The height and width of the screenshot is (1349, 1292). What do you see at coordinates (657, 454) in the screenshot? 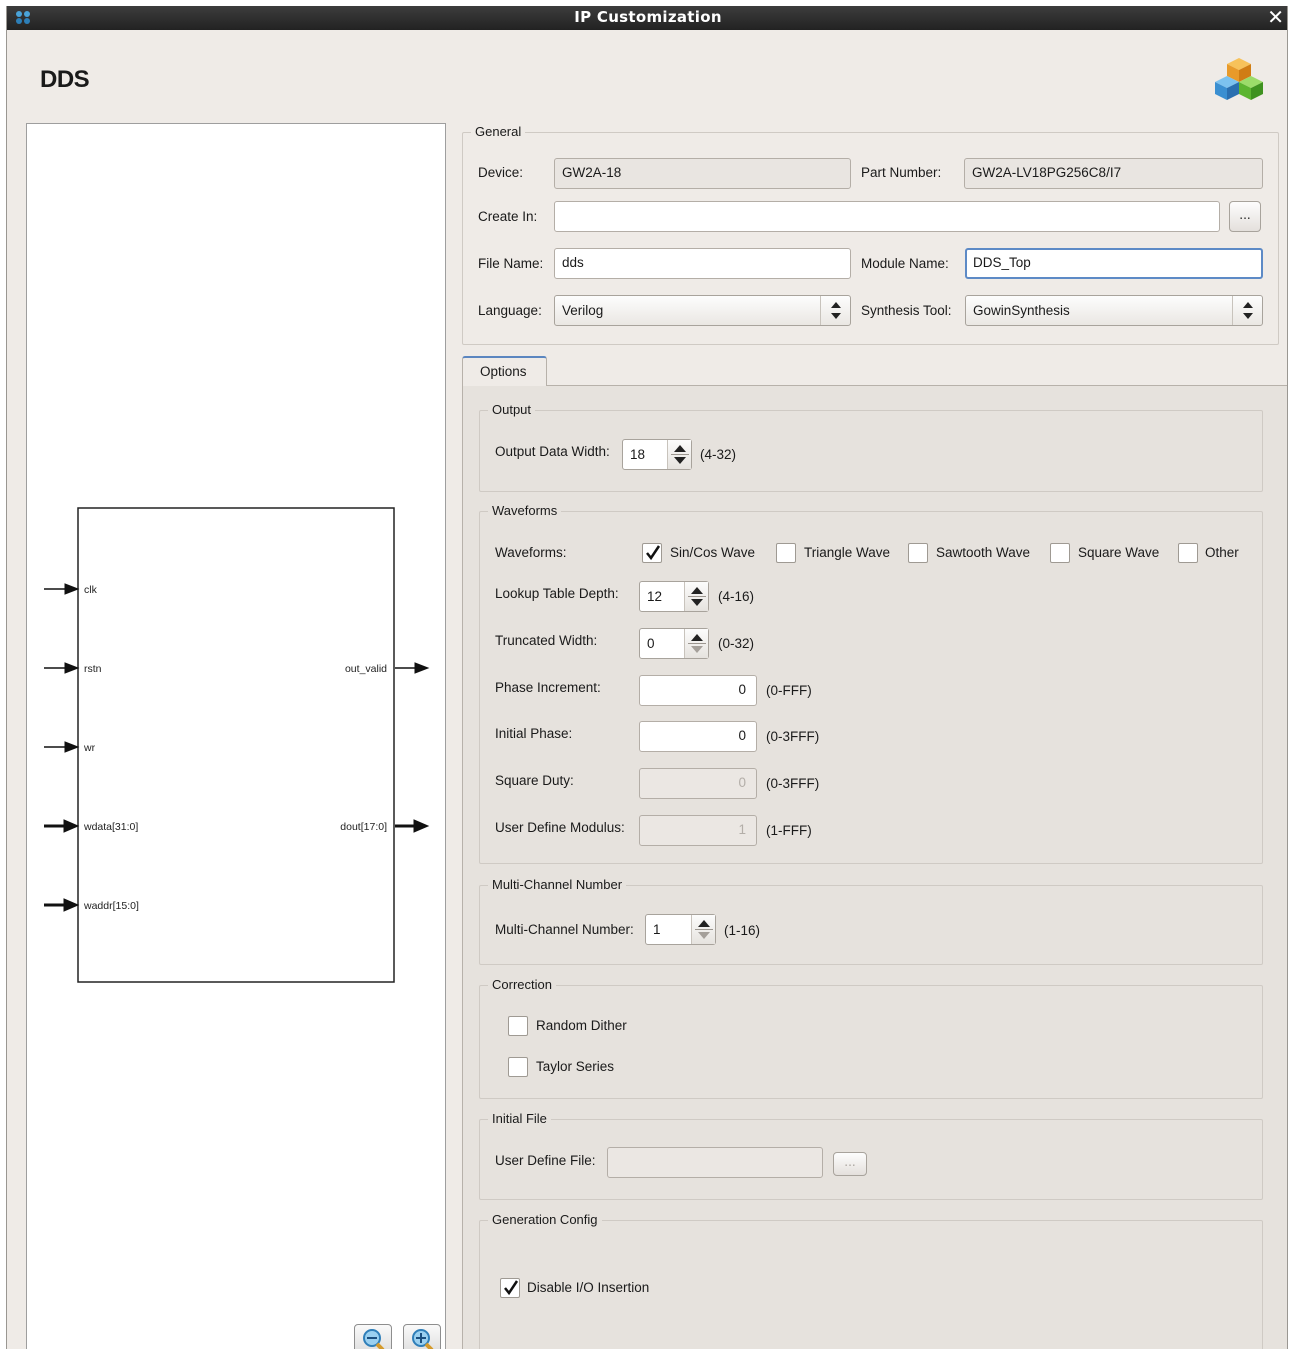
I see `output-data-width-spinbox: 18` at bounding box center [657, 454].